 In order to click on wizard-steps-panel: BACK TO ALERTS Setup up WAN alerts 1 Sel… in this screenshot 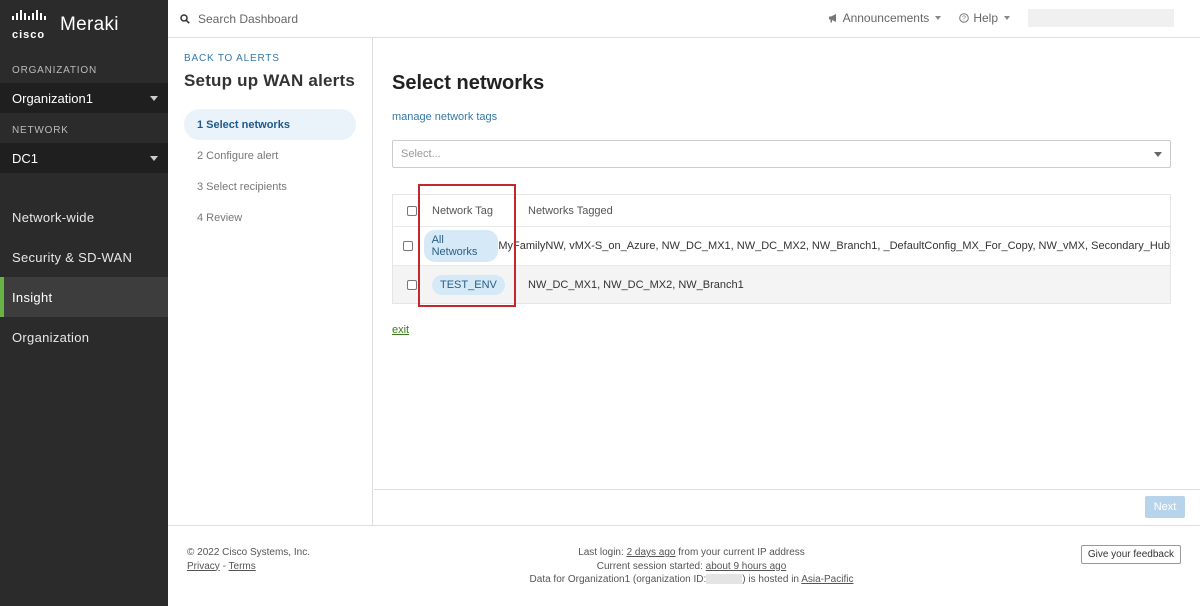, I will do `click(270, 281)`.